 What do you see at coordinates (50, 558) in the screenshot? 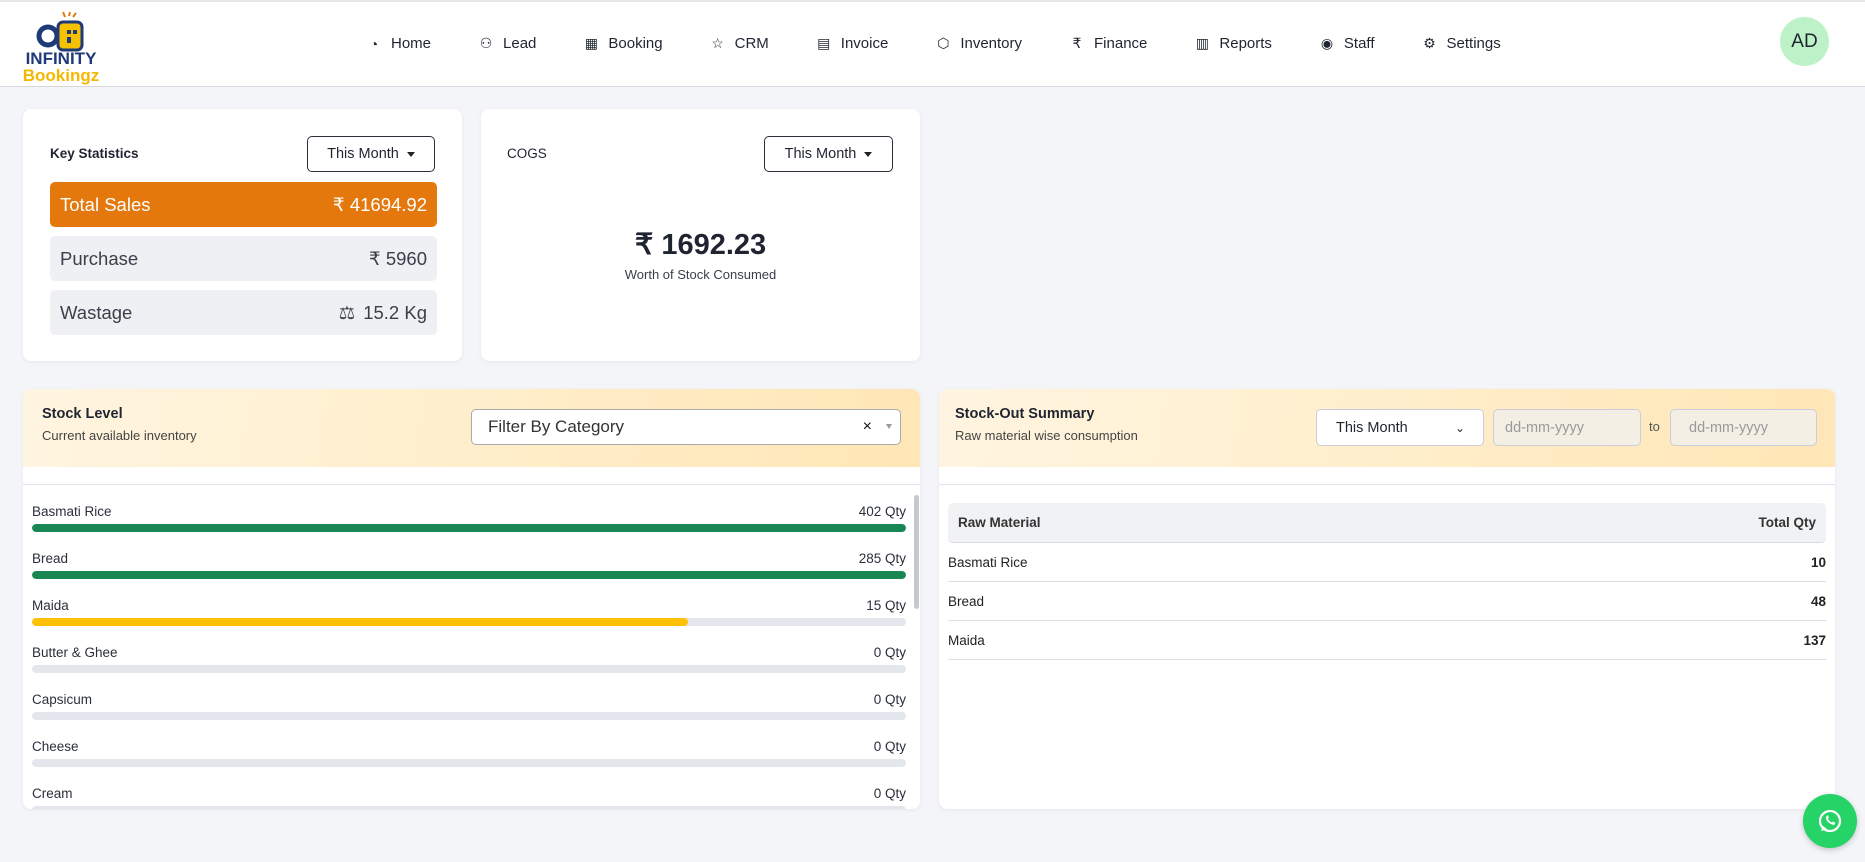
I see `item-name: Bread` at bounding box center [50, 558].